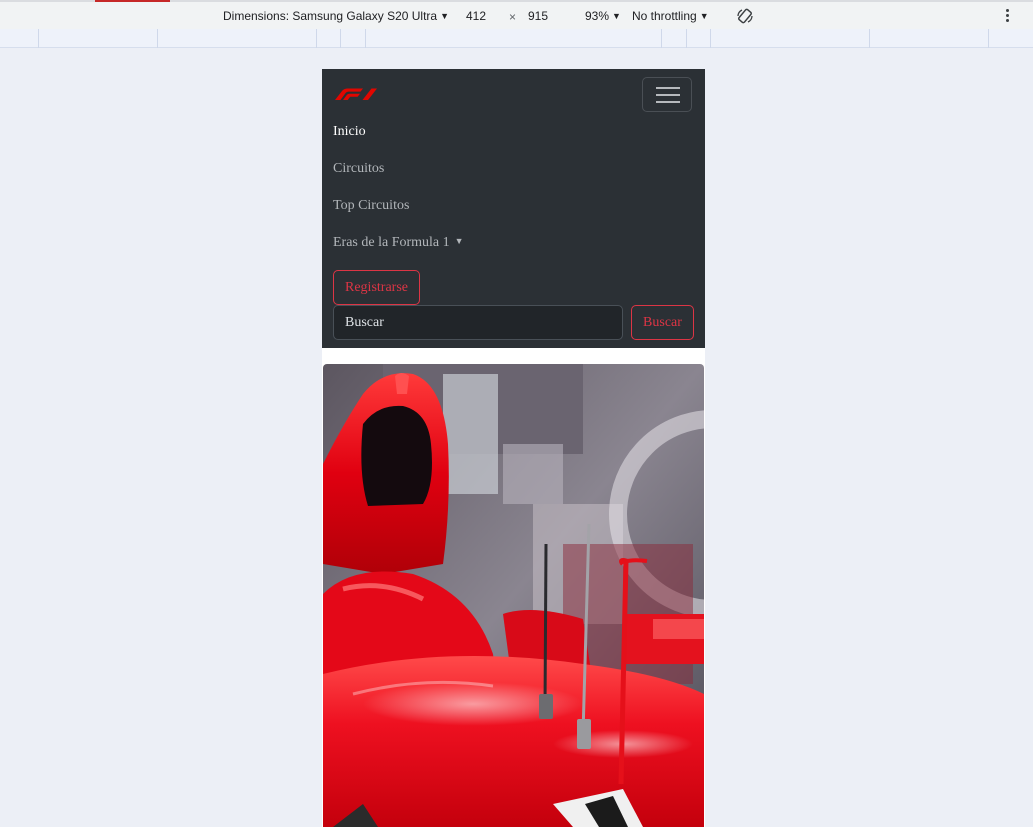  Describe the element at coordinates (349, 132) in the screenshot. I see `nav-link-inicio: Inicio` at that location.